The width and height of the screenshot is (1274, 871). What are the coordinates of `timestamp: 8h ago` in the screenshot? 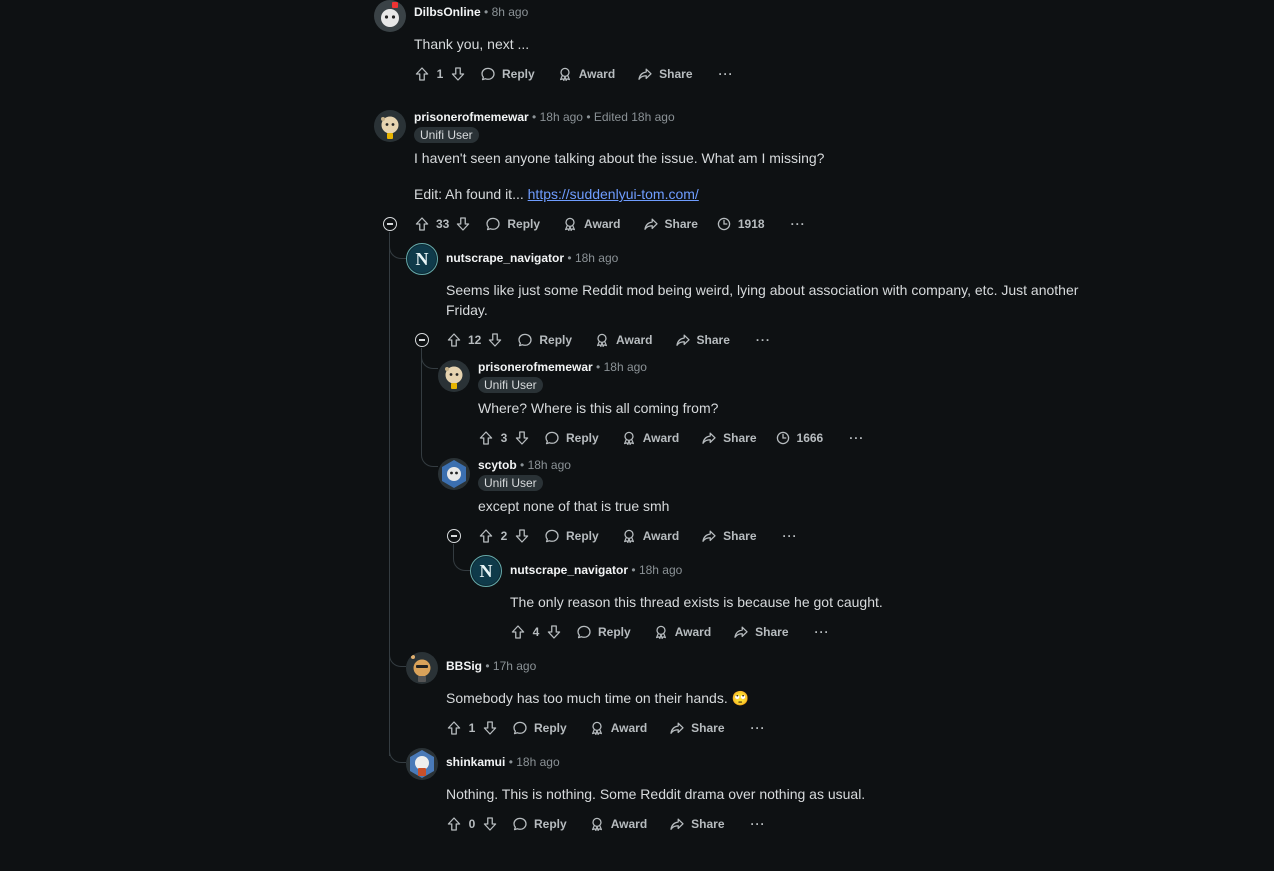 It's located at (510, 12).